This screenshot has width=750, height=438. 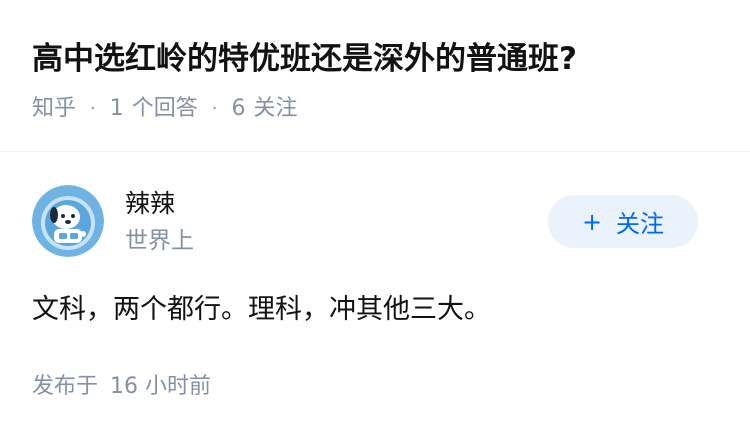 I want to click on source-label: 知乎, so click(x=54, y=109).